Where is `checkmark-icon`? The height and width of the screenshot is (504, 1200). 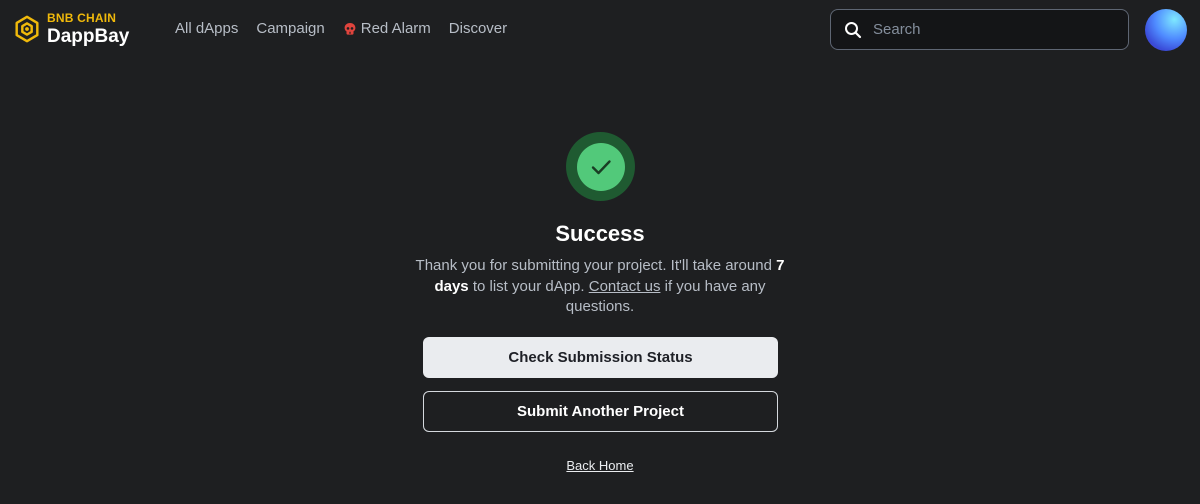 checkmark-icon is located at coordinates (601, 166).